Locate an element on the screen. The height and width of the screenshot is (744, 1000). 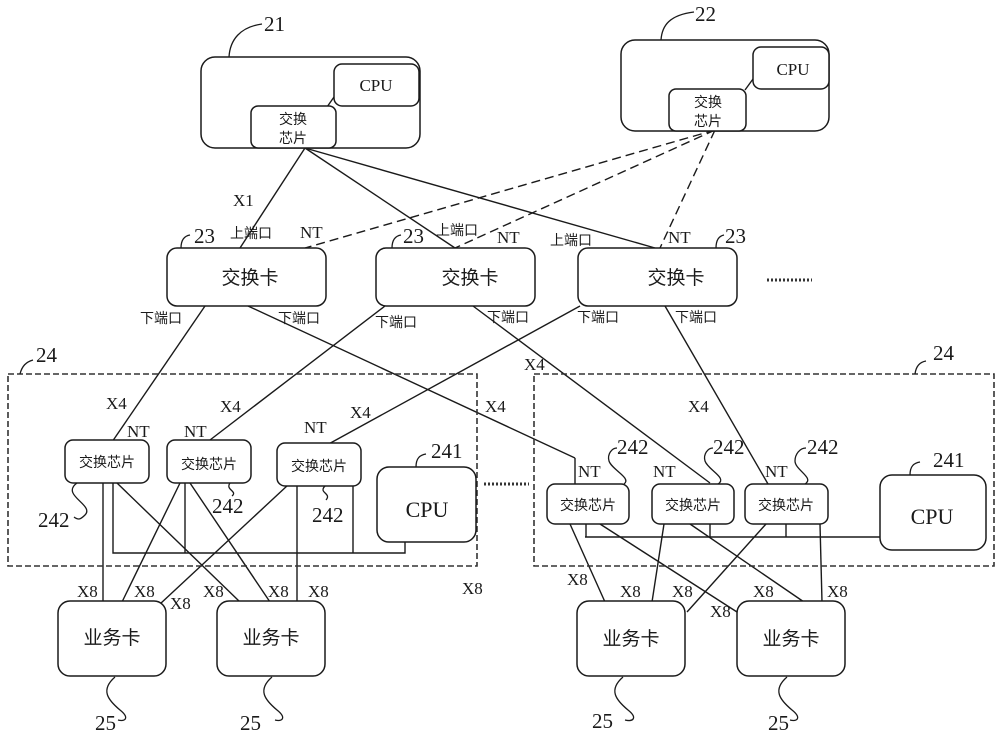
link-x1-label: X1 is located at coordinates (243, 200).